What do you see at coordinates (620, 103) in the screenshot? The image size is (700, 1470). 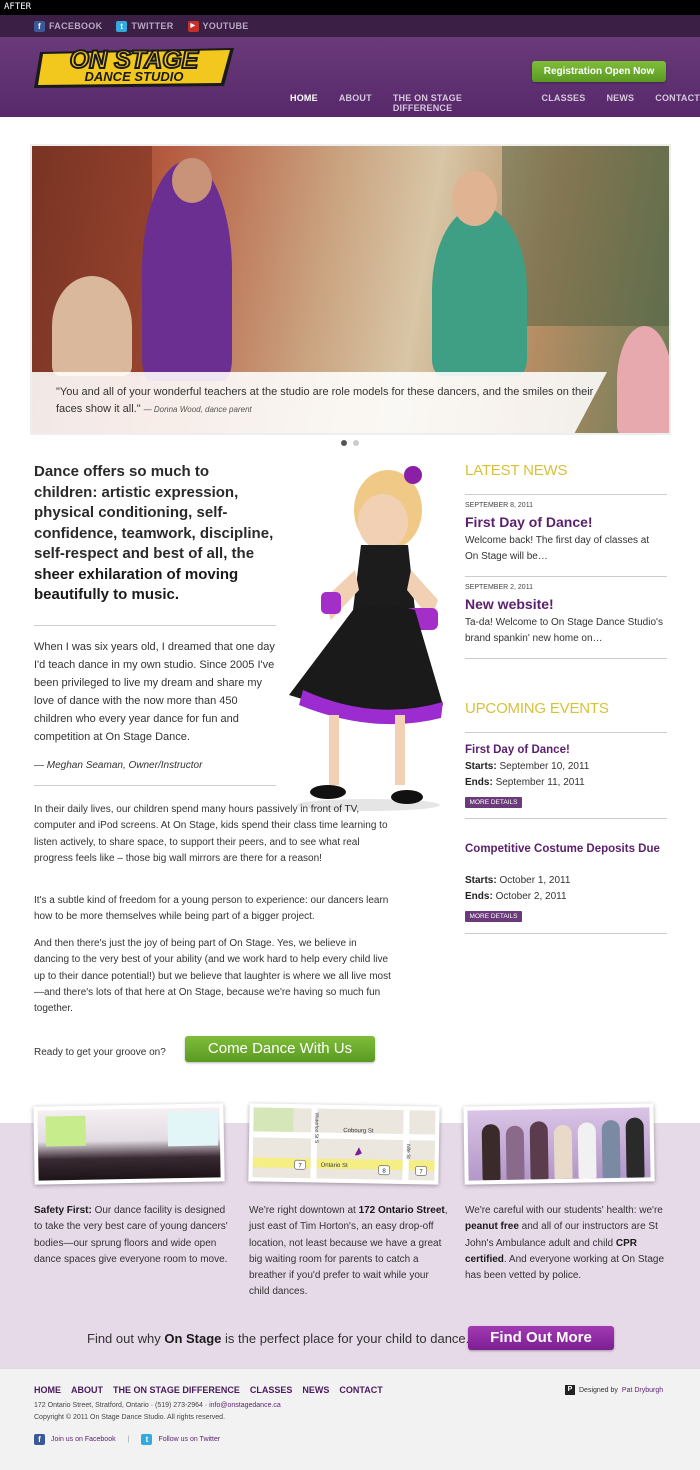 I see `nav-news: NEWS` at bounding box center [620, 103].